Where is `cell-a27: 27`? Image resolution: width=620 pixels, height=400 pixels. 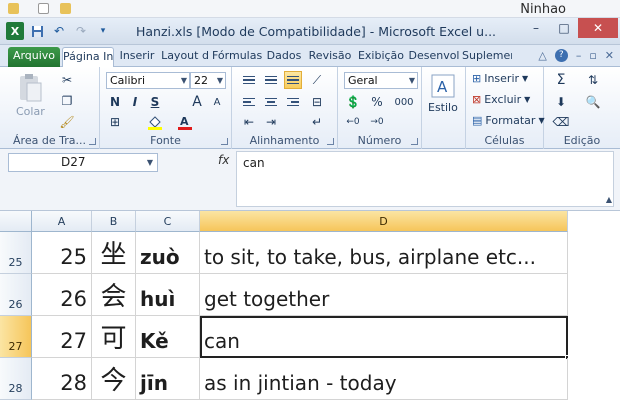 cell-a27: 27 is located at coordinates (62, 337).